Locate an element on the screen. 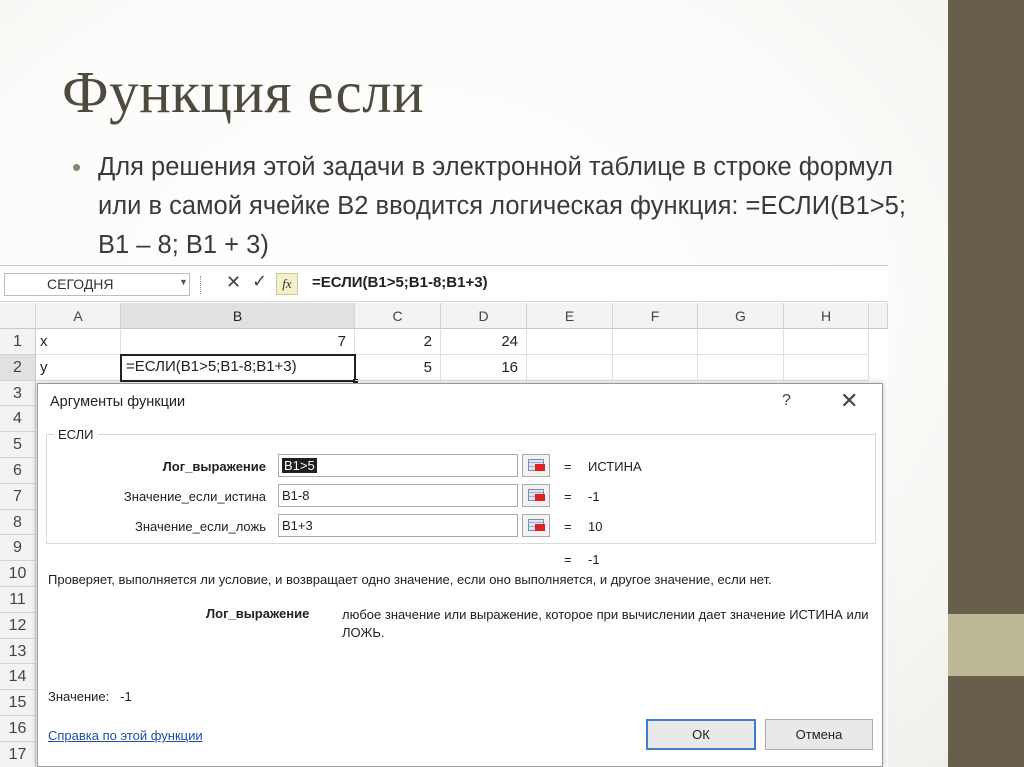 The image size is (1024, 767). cell-e1 is located at coordinates (570, 342).